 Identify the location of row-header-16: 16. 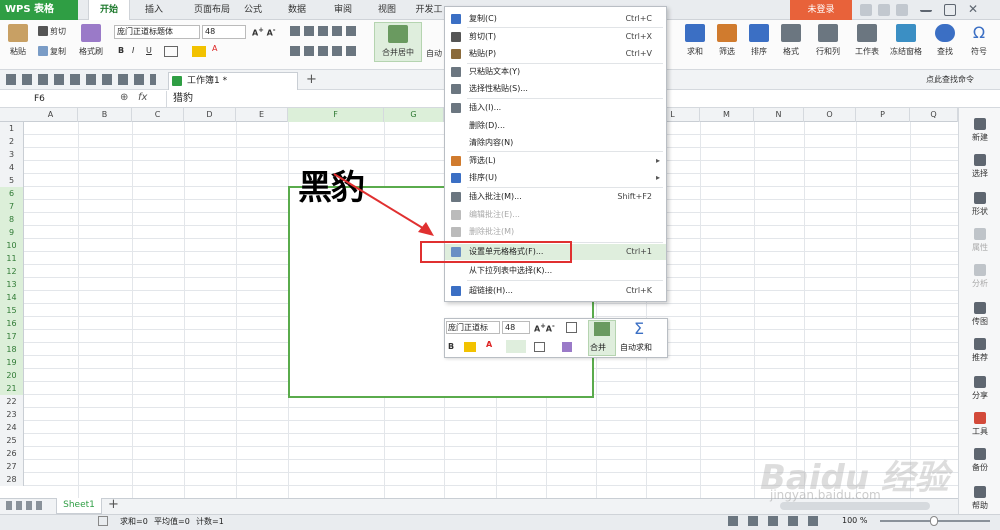
(12, 323).